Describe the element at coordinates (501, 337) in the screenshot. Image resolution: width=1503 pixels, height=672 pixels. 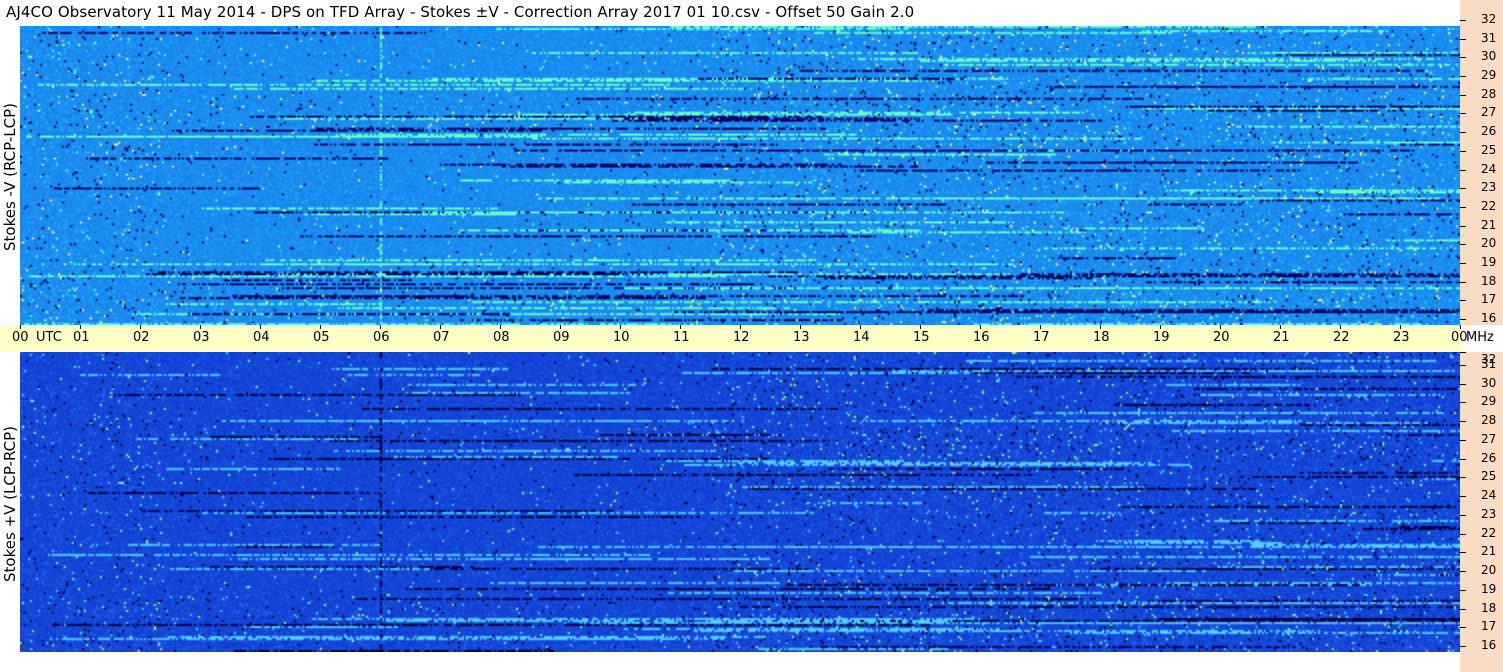
I see `utc-tick-label: 08` at that location.